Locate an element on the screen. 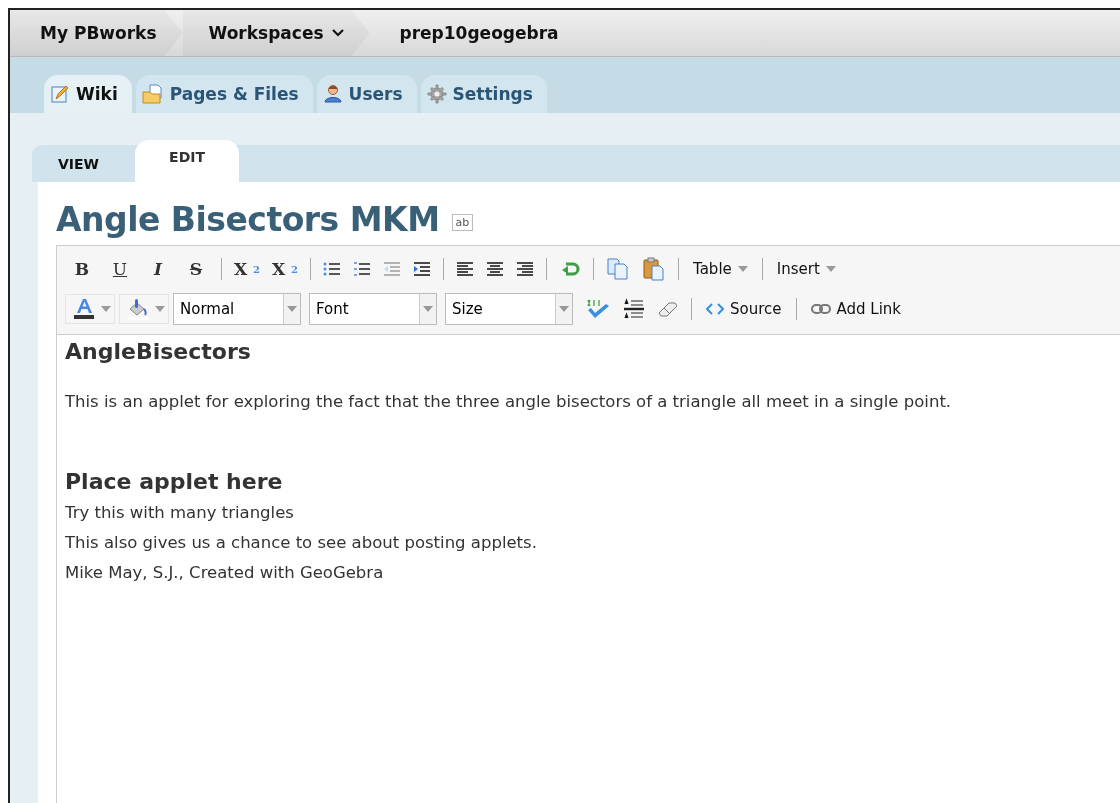 The image size is (1120, 803). nav-tab: Pages & Files is located at coordinates (224, 94).